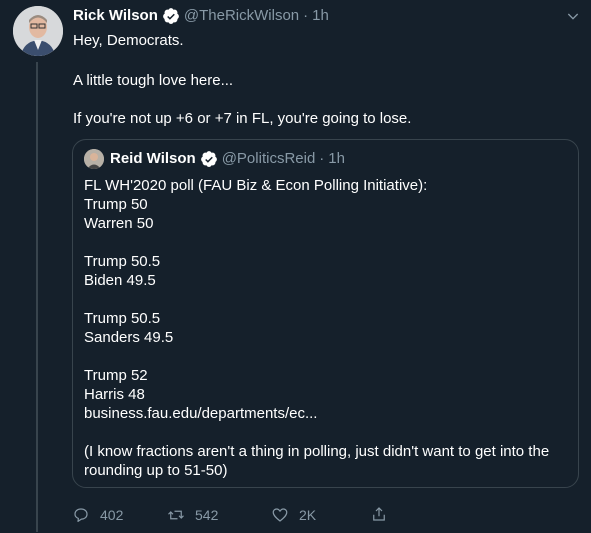 Image resolution: width=591 pixels, height=533 pixels. Describe the element at coordinates (336, 158) in the screenshot. I see `quoted-tweet-timestamp: 1h` at that location.